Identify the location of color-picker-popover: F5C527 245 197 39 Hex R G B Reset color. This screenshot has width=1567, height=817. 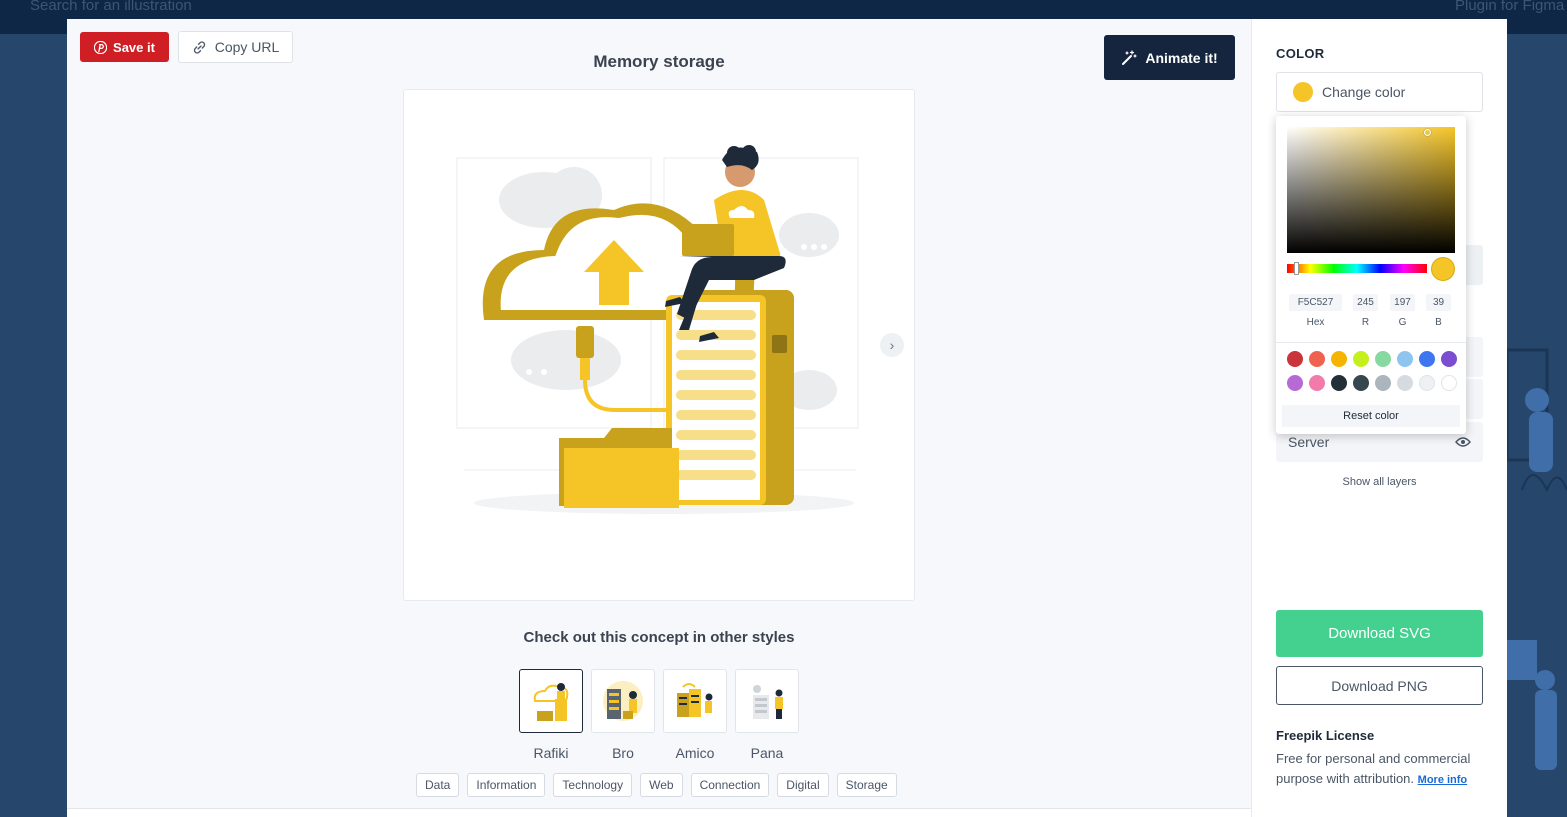
(1371, 275).